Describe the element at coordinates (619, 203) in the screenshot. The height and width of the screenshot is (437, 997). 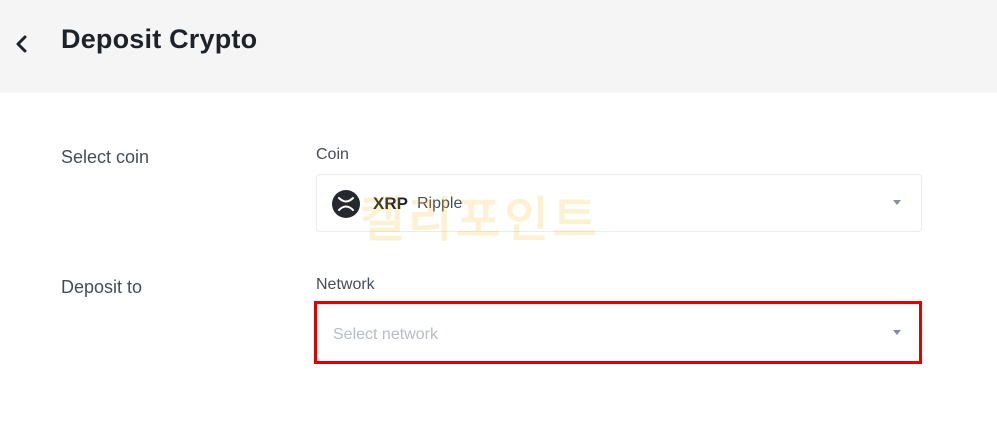
I see `coin-select: XRP Ripple` at that location.